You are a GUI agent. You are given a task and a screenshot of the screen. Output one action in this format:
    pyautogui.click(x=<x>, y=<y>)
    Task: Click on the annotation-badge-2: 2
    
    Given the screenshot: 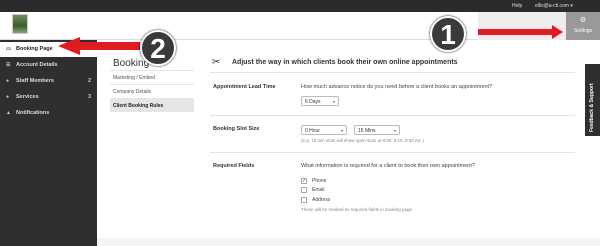 What is the action you would take?
    pyautogui.click(x=158, y=48)
    